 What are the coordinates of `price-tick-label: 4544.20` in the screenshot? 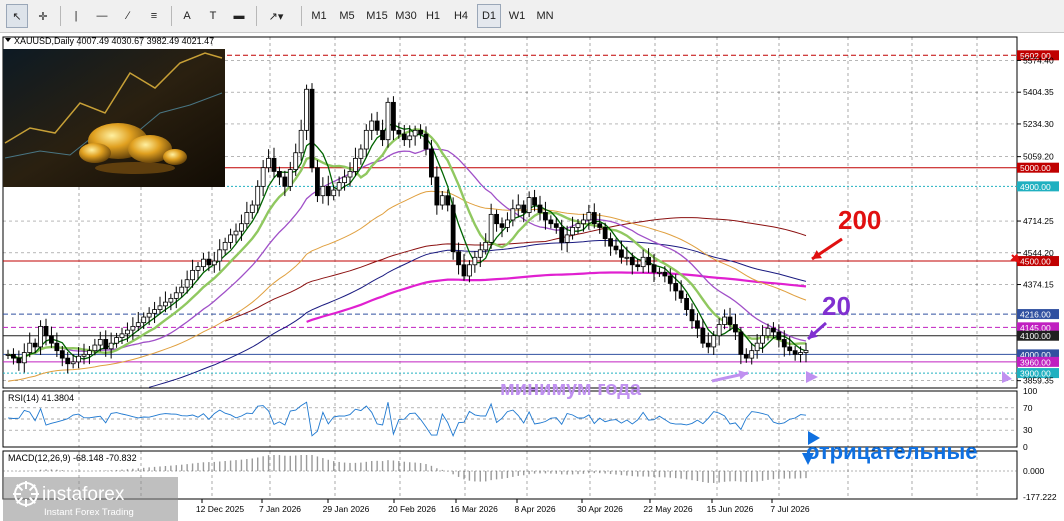 It's located at (1038, 253).